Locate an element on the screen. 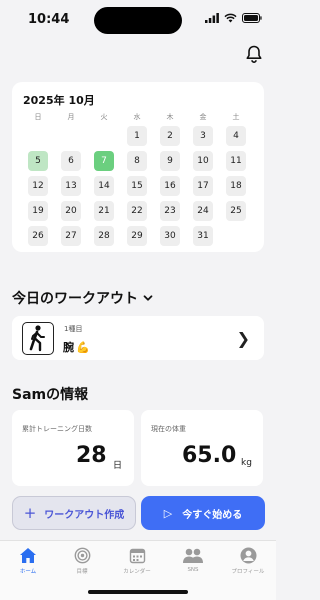  calendar-day: 19 is located at coordinates (38, 211).